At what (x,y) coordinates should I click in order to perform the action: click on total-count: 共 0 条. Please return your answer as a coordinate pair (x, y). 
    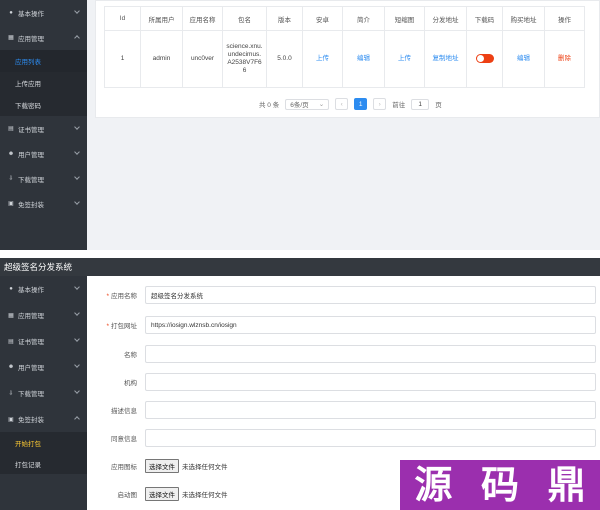
    Looking at the image, I should click on (269, 105).